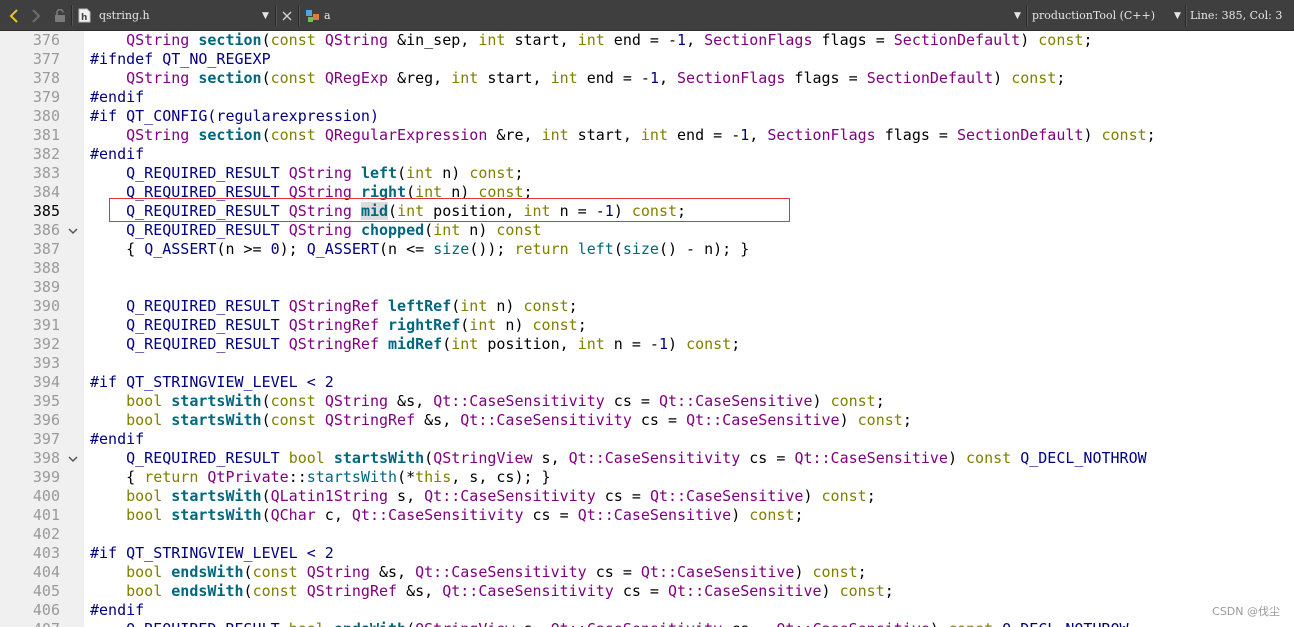 This screenshot has height=627, width=1294. Describe the element at coordinates (287, 15) in the screenshot. I see `close-document-icon` at that location.